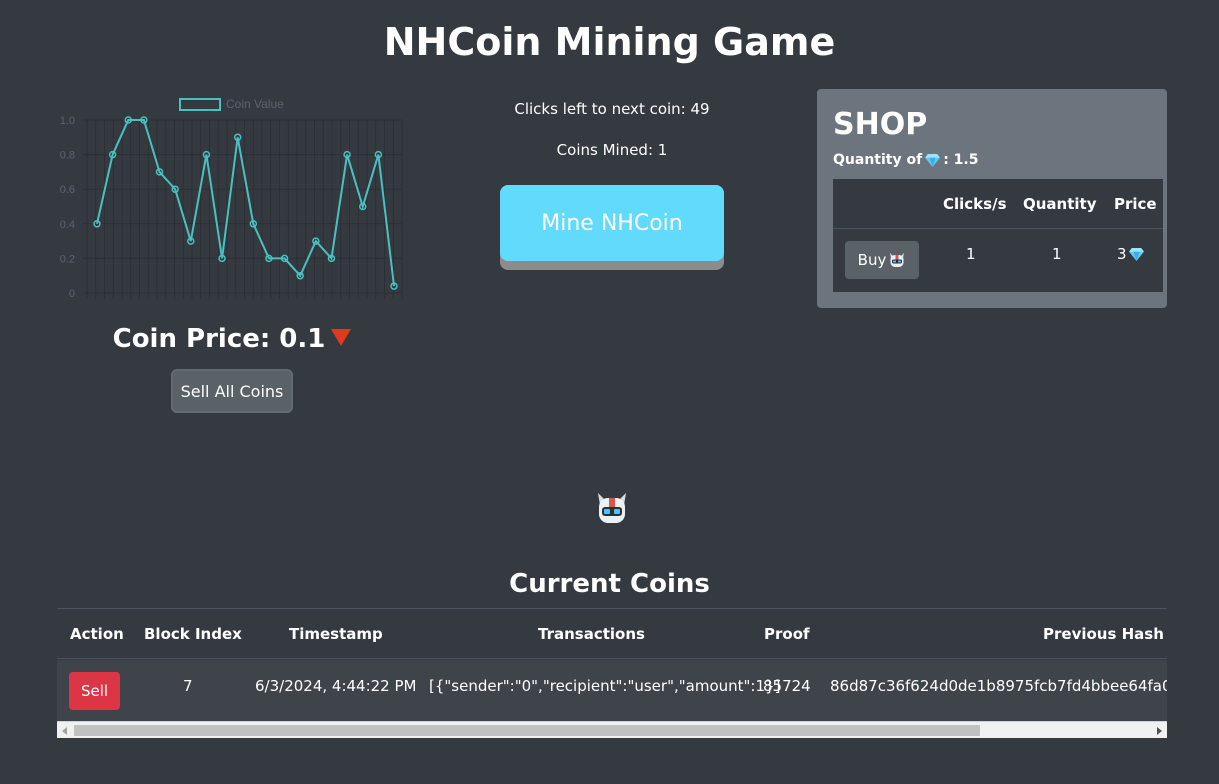 The width and height of the screenshot is (1219, 784). I want to click on clicks-left-text: Clicks left to next coin: 49, so click(612, 109).